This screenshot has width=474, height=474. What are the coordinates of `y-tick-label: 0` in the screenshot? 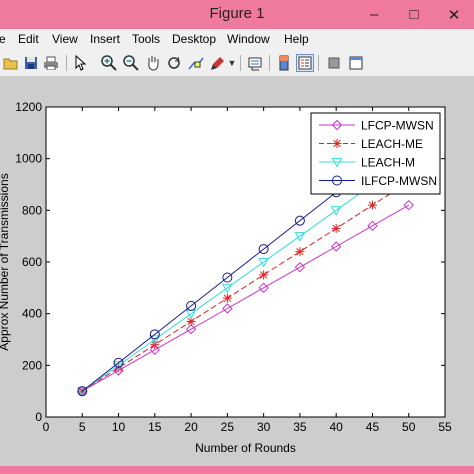 It's located at (38, 417).